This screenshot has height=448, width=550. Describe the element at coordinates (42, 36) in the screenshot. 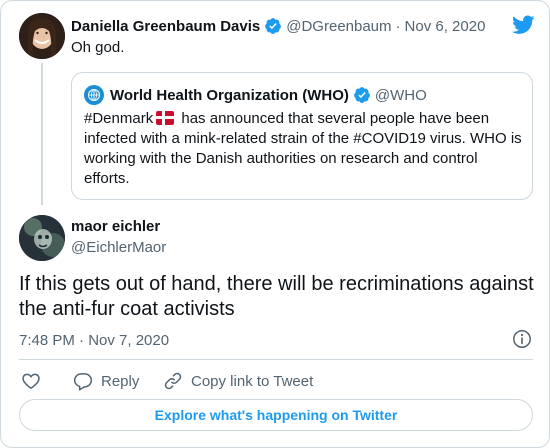

I see `parent-author-avatar` at that location.